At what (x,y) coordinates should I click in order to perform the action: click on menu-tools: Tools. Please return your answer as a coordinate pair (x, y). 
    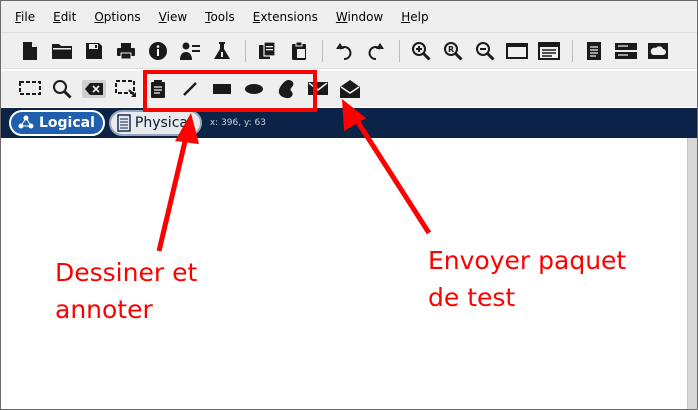
    Looking at the image, I should click on (220, 17).